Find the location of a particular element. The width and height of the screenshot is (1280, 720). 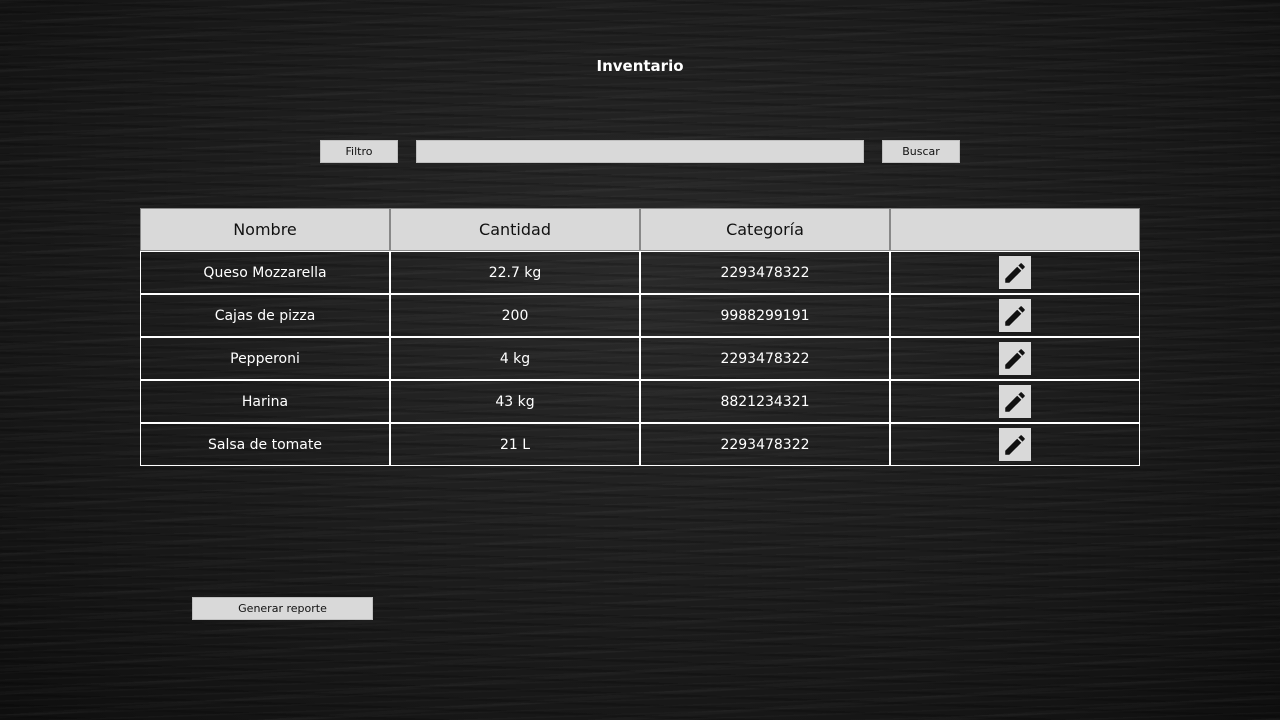

filter-button: Filtro is located at coordinates (359, 151).